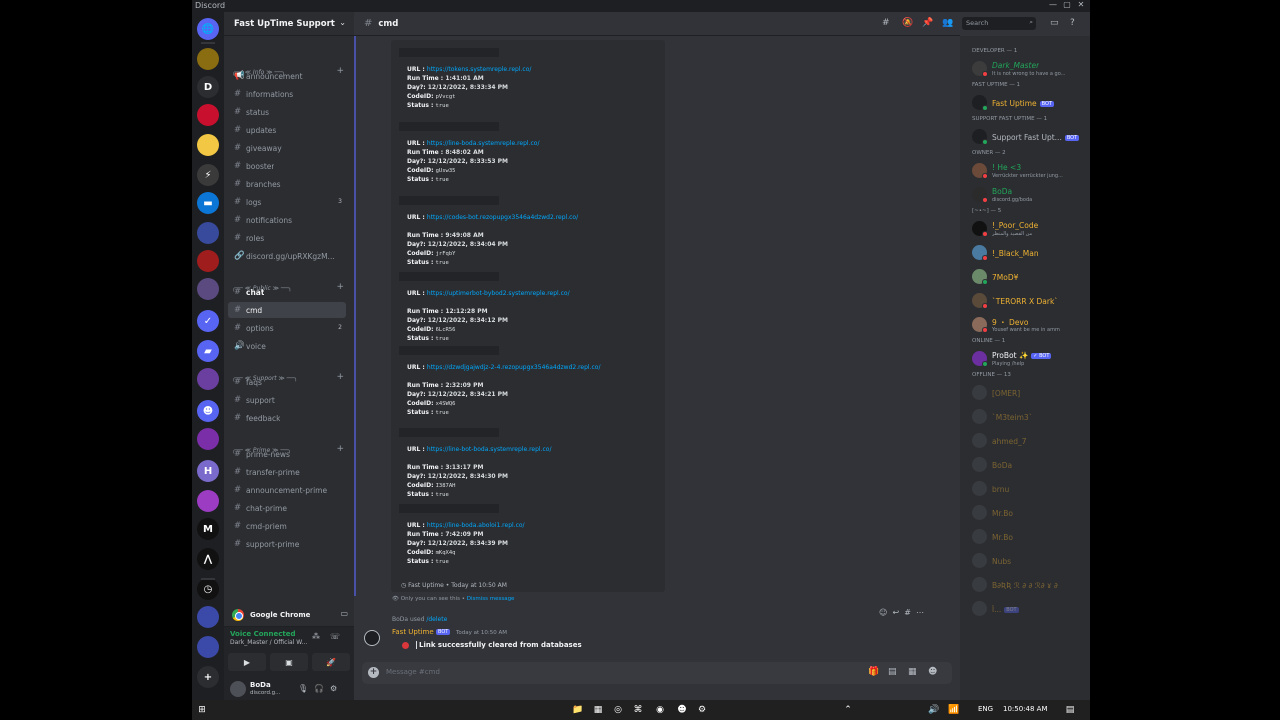 The width and height of the screenshot is (1280, 720). Describe the element at coordinates (1027, 103) in the screenshot. I see `member-item: Fast Uptime BOT` at that location.